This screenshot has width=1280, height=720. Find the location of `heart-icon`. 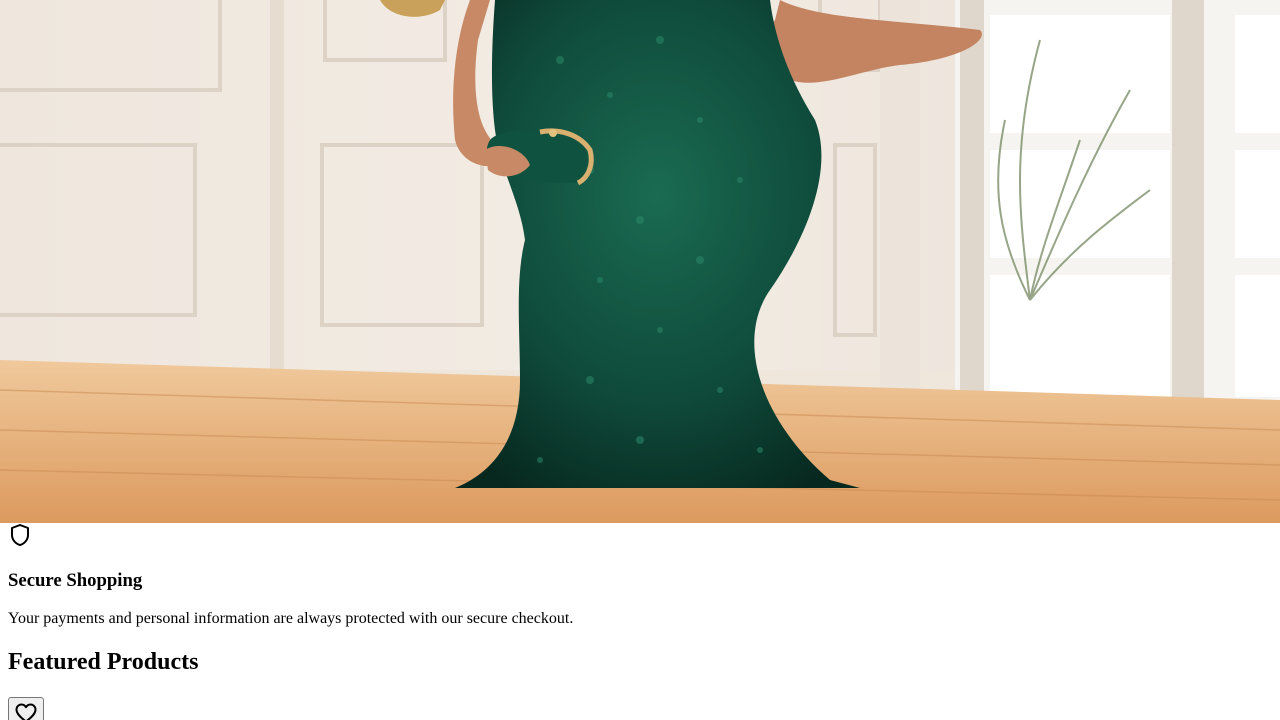

heart-icon is located at coordinates (26, 711).